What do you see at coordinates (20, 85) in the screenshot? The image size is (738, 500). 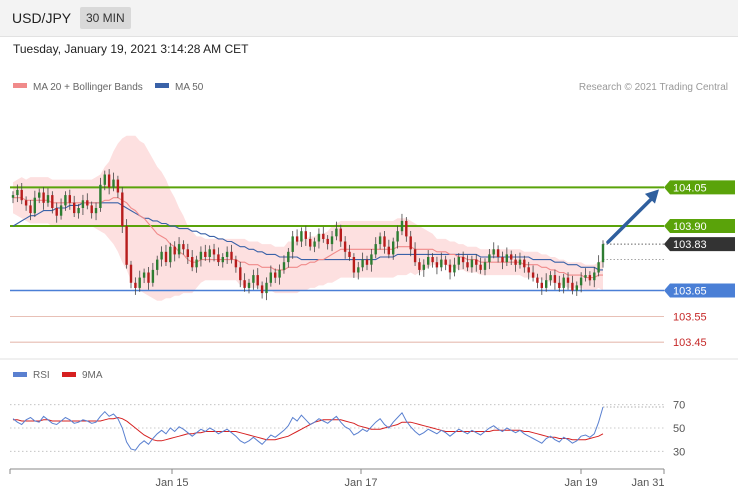 I see `ma20-legend-swatch` at bounding box center [20, 85].